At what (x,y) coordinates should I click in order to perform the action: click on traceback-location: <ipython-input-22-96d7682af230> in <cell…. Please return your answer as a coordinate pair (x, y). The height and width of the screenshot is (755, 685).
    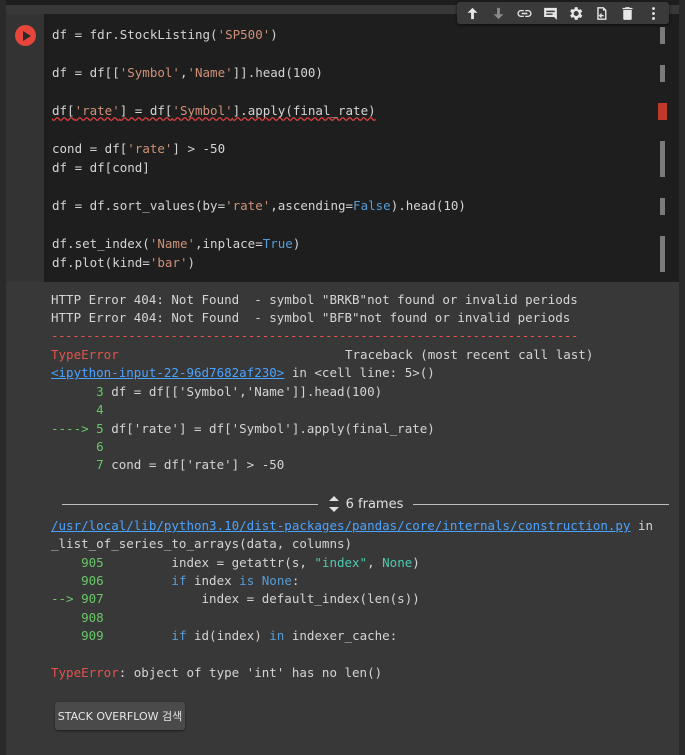
    Looking at the image, I should click on (243, 372).